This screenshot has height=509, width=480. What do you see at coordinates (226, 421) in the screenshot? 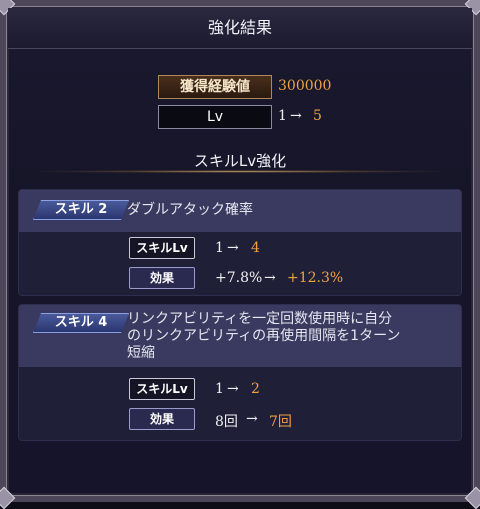
I see `skill-effect-from: 8回` at bounding box center [226, 421].